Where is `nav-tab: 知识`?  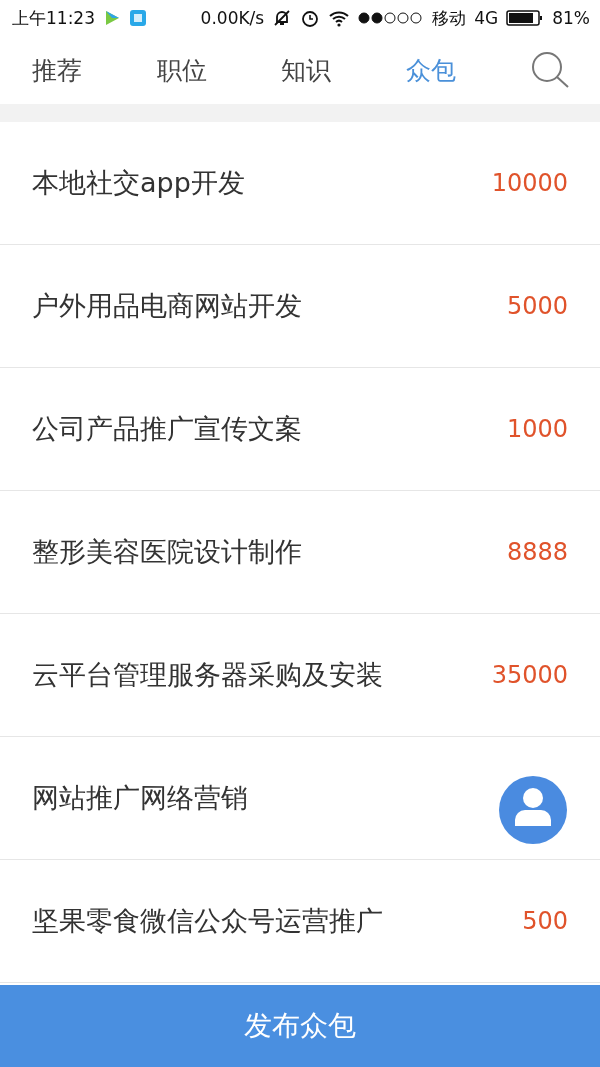 nav-tab: 知识 is located at coordinates (306, 70).